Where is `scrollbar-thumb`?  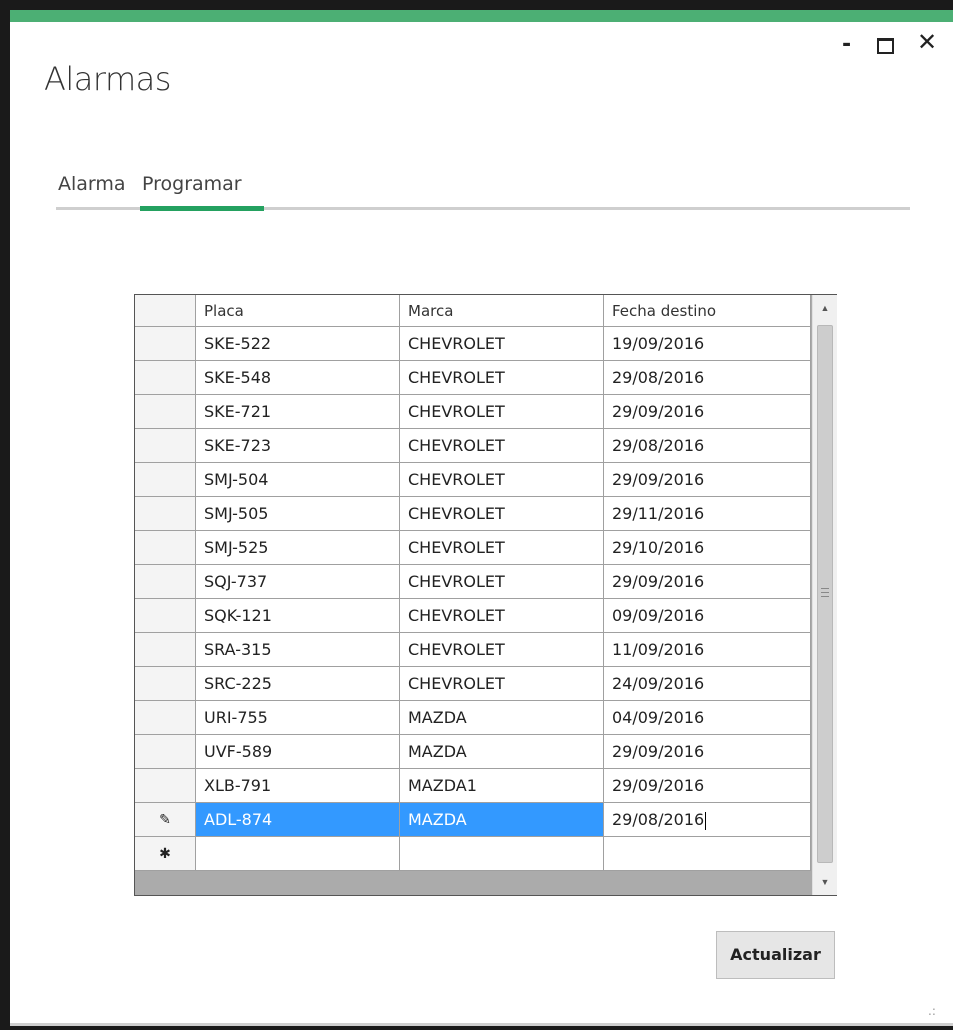
scrollbar-thumb is located at coordinates (825, 594).